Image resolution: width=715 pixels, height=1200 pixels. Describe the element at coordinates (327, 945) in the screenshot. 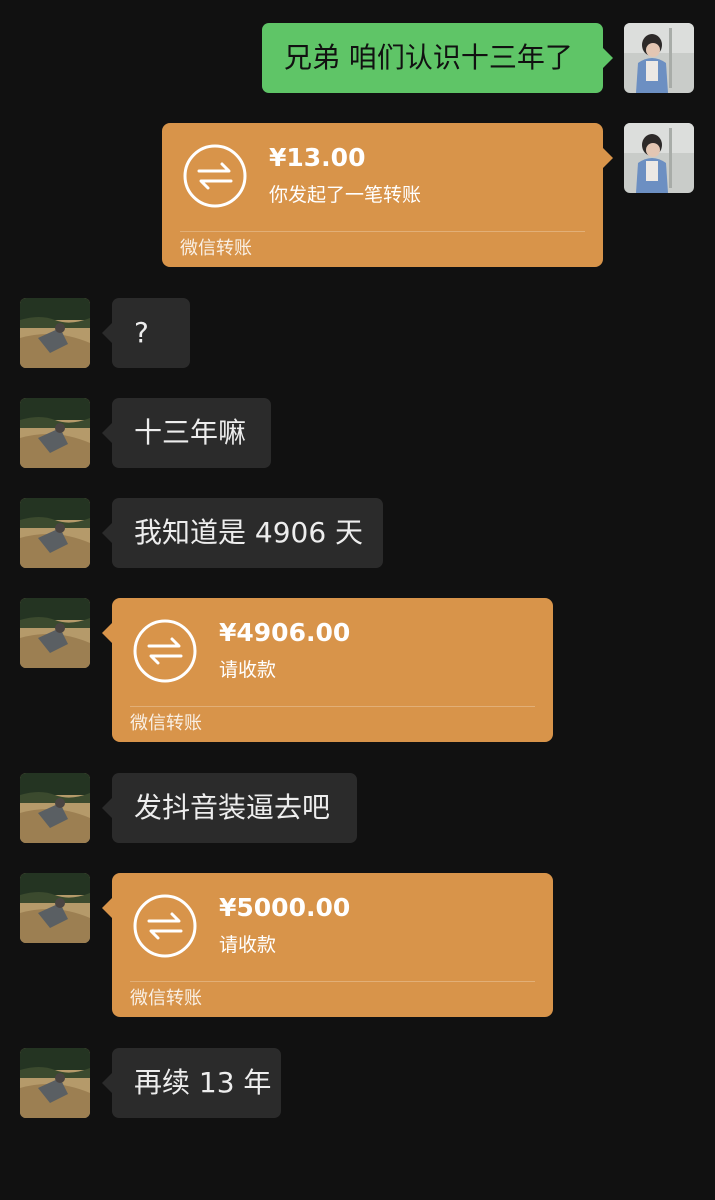

I see `transfer-card: ¥5000.00 请收款 微信转账` at that location.